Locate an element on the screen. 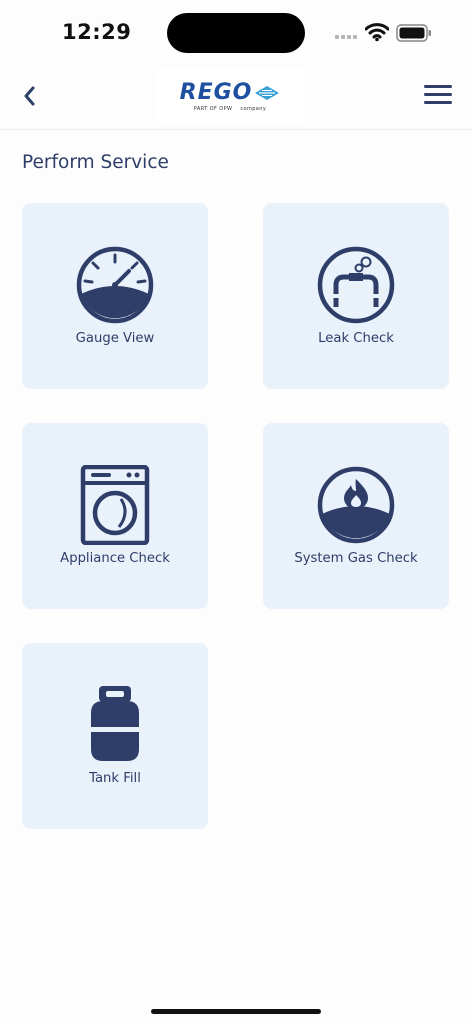 The image size is (472, 1024). tile-tank-fill: Tank Fill is located at coordinates (115, 736).